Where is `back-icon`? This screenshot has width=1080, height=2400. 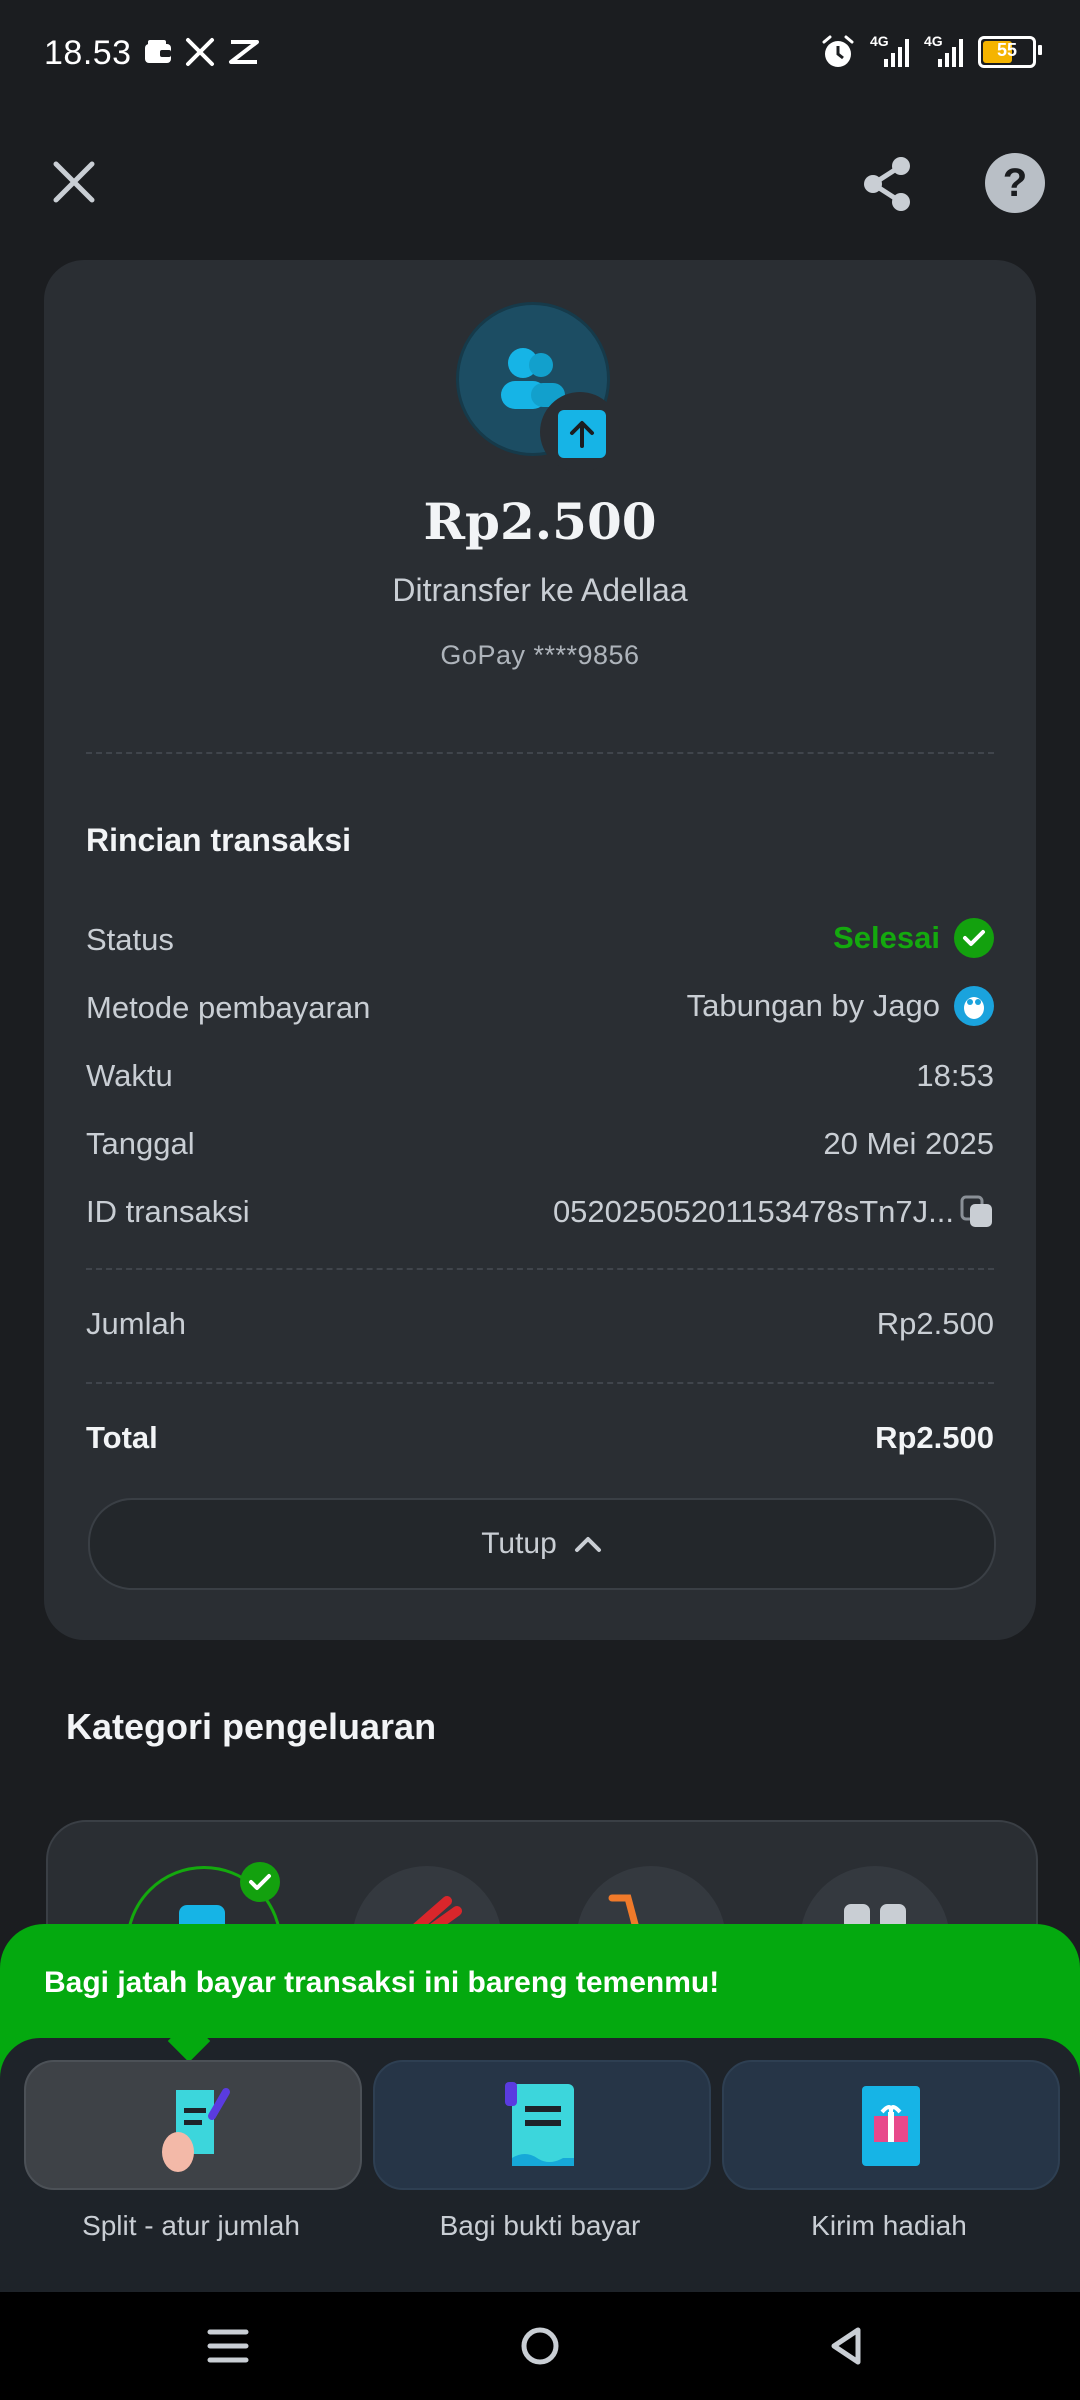 back-icon is located at coordinates (848, 2346).